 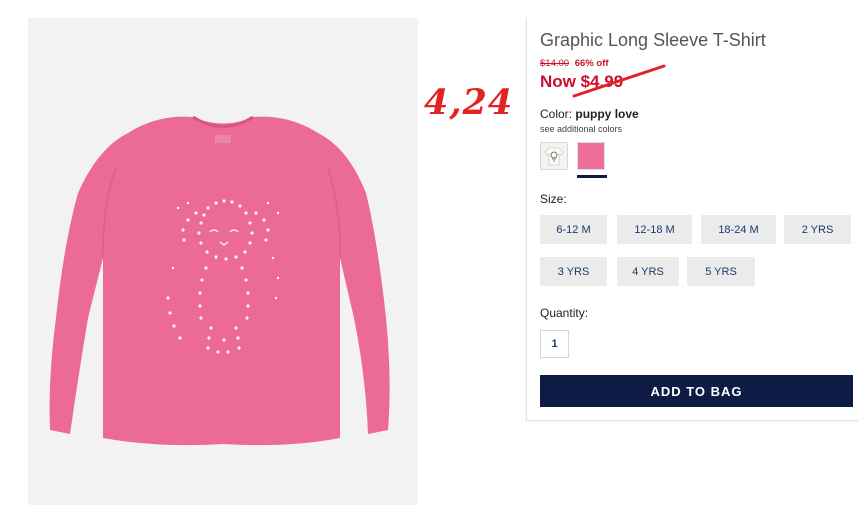 I want to click on size-button-4yrs: 4 YRS, so click(x=648, y=271).